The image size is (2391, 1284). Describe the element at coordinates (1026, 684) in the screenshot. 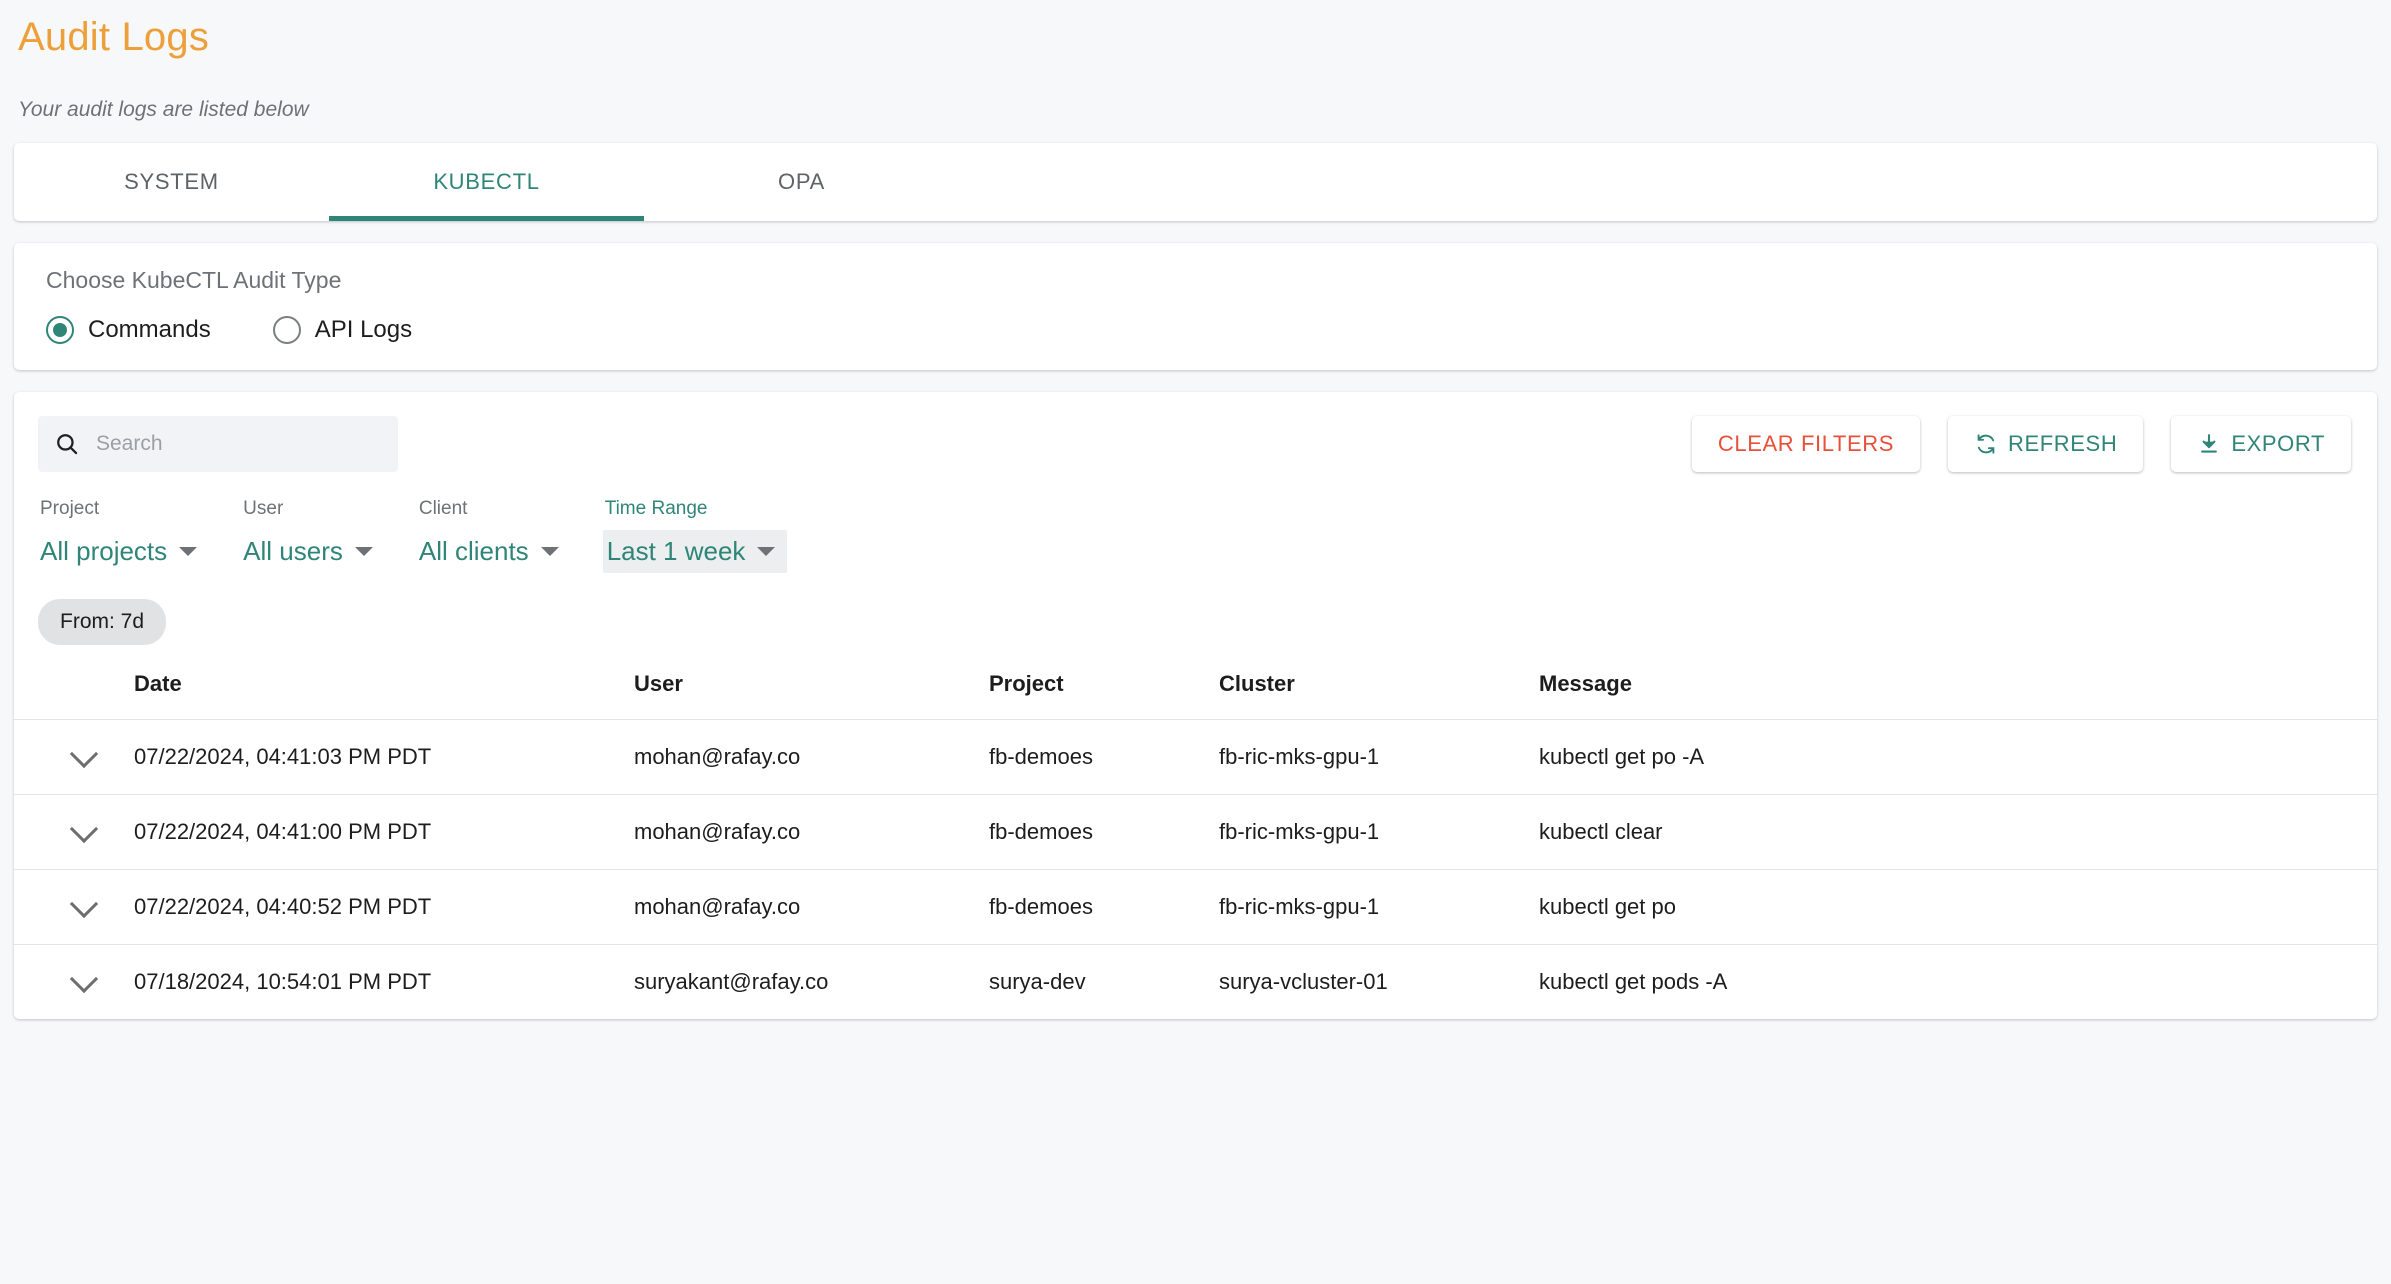

I see `th-project: Project` at that location.